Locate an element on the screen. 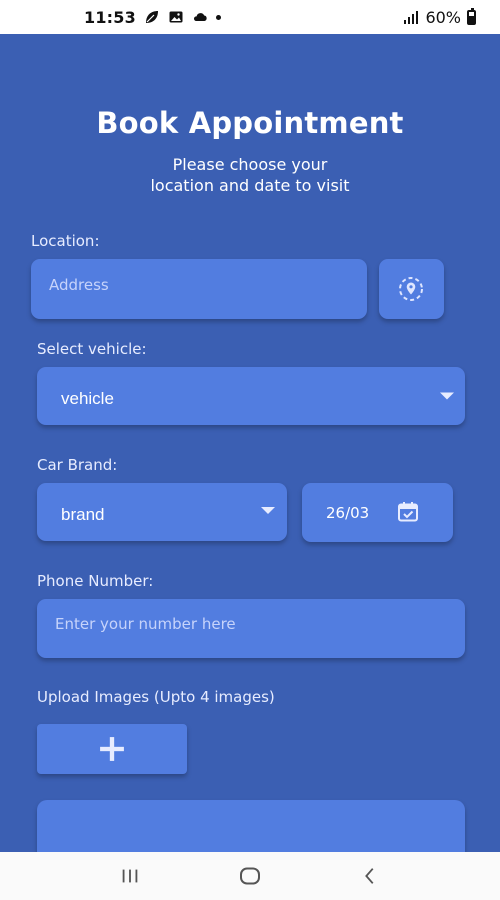 The image size is (500, 900). calendar-icon is located at coordinates (408, 512).